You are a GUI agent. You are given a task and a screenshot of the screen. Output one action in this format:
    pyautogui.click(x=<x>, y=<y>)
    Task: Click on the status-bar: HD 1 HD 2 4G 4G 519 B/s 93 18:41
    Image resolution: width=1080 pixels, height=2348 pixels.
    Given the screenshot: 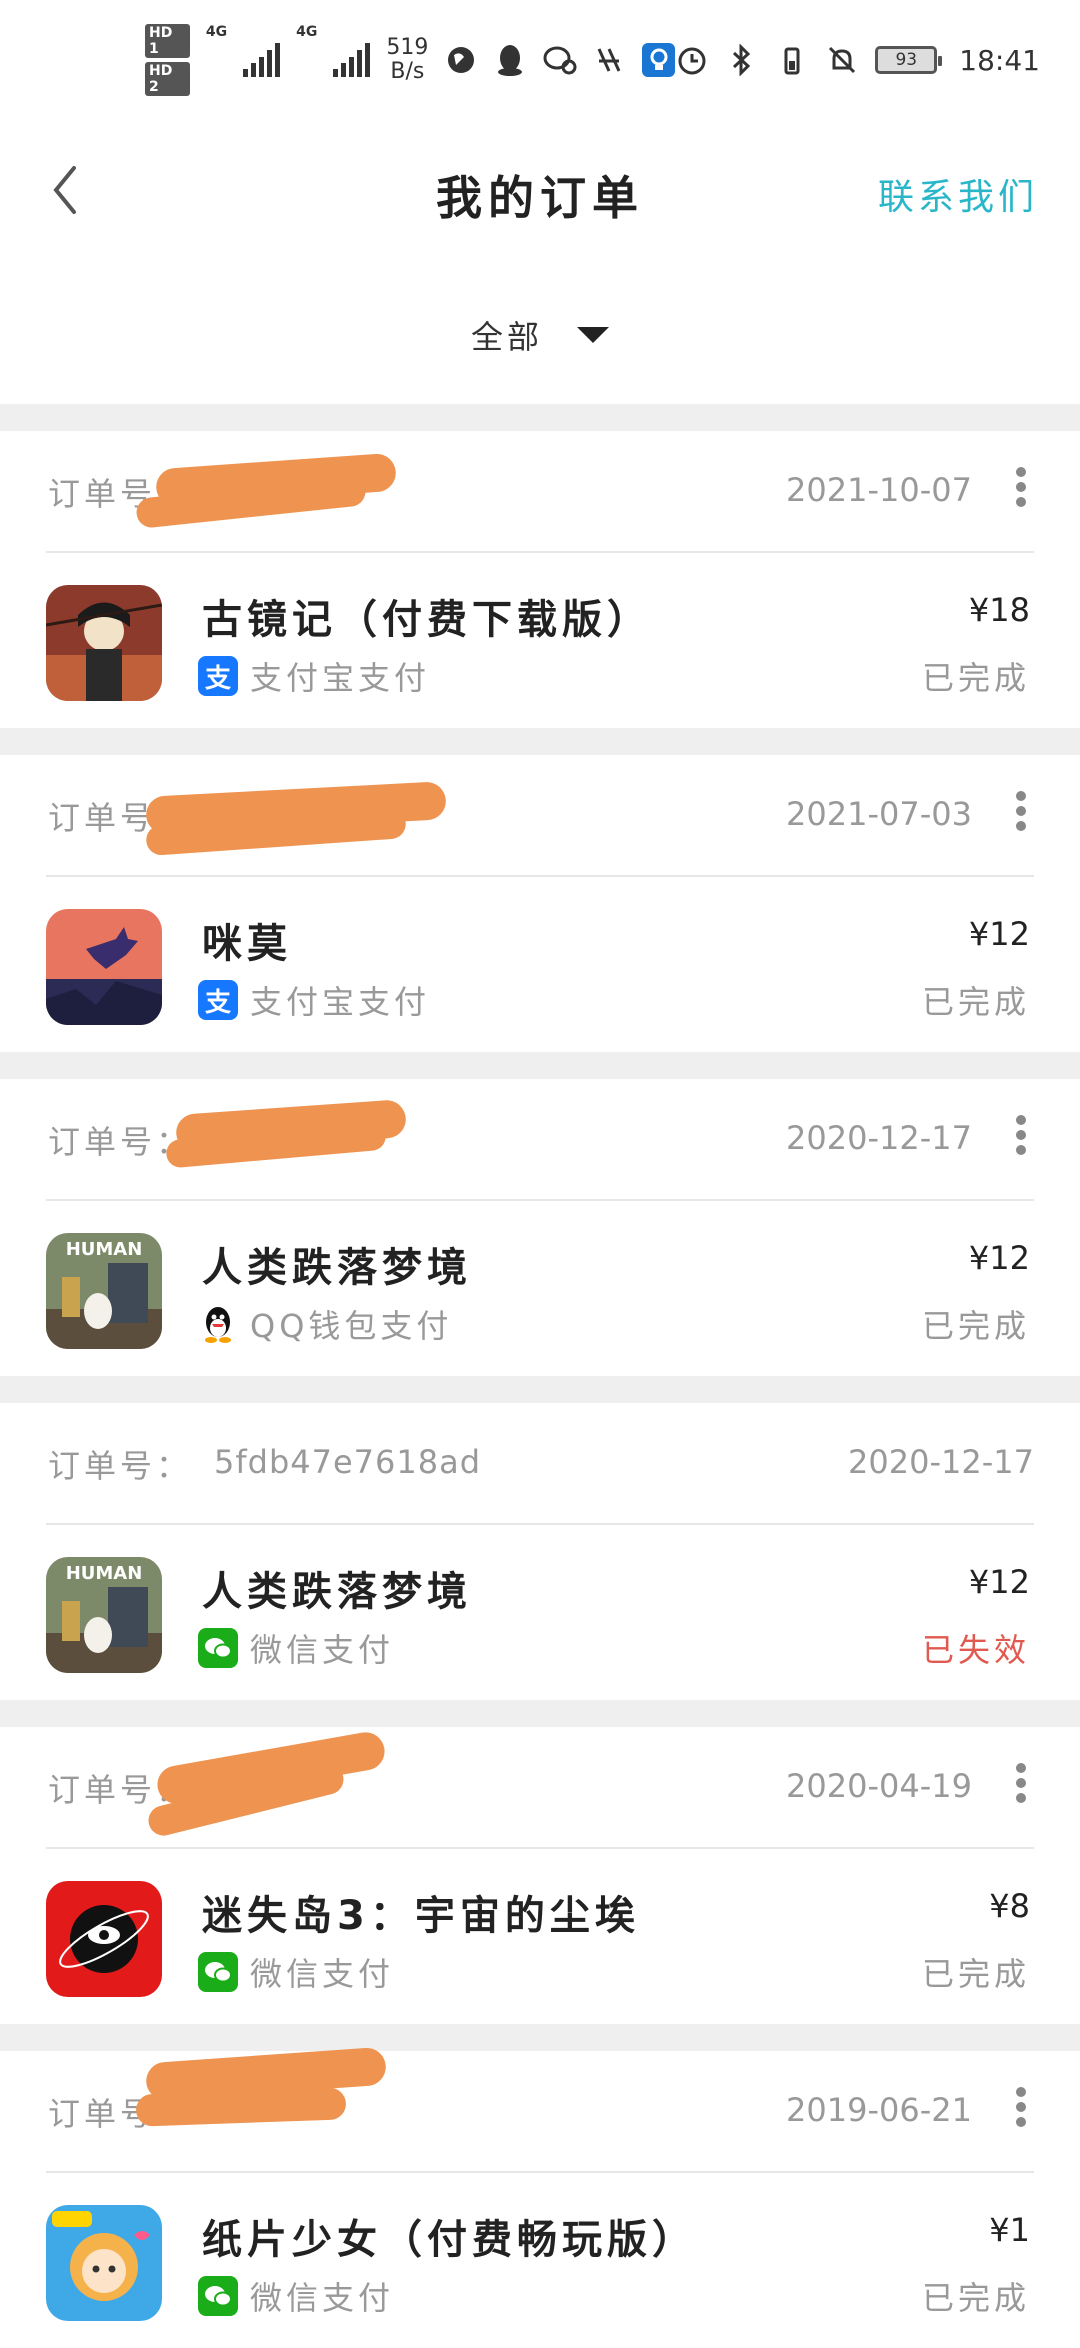 What is the action you would take?
    pyautogui.click(x=540, y=60)
    